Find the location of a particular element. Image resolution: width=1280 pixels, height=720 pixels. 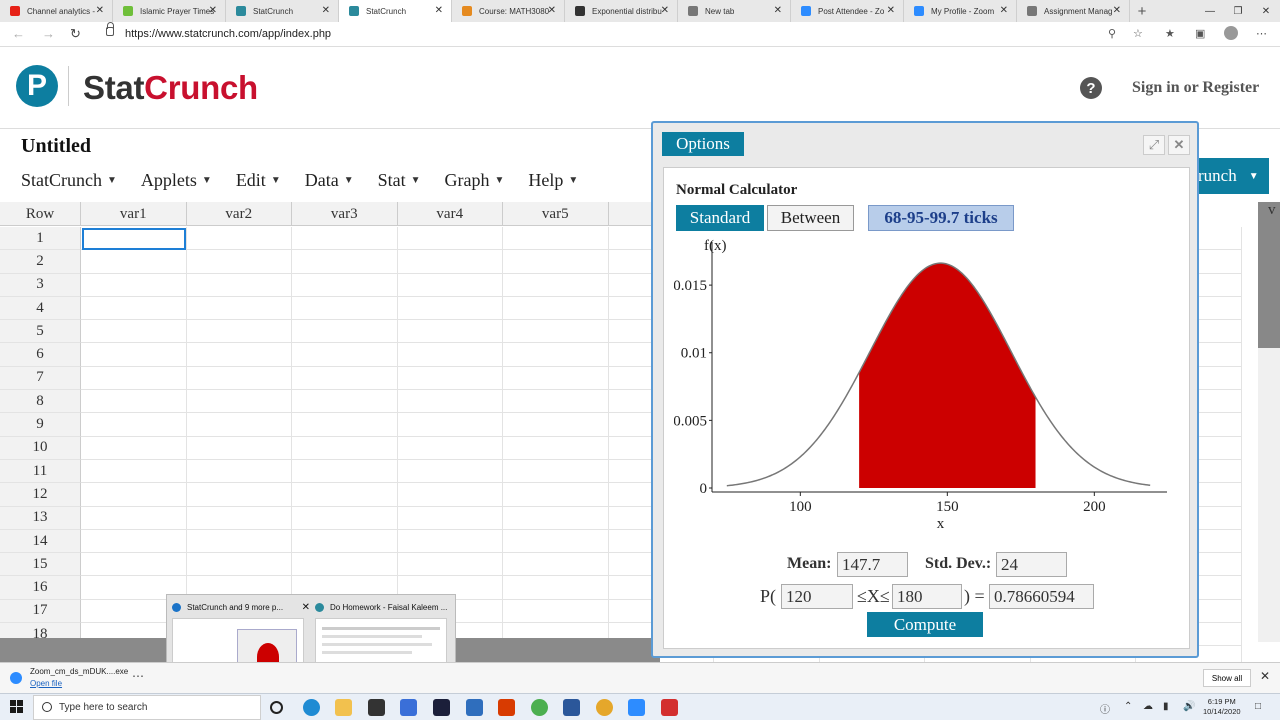

column-header: var2 is located at coordinates (239, 214).